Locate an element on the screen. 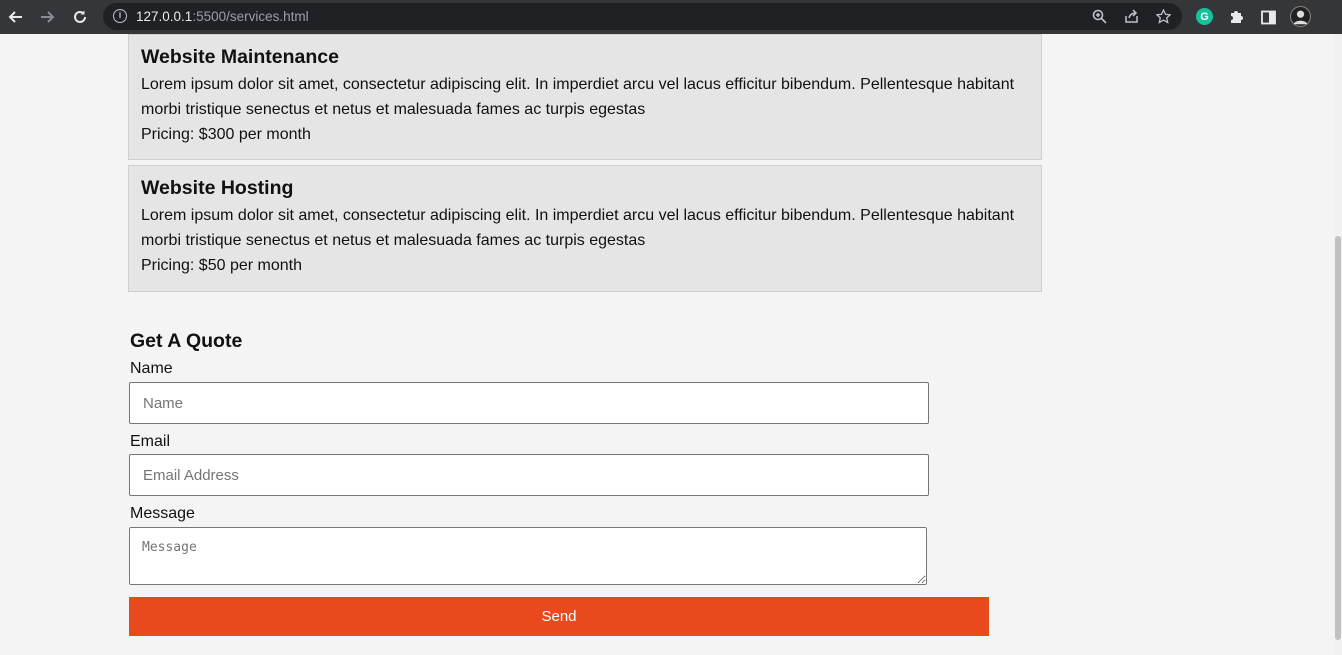  browser-toolbar: i 127.0.0.1:5500/services.html G is located at coordinates (671, 17).